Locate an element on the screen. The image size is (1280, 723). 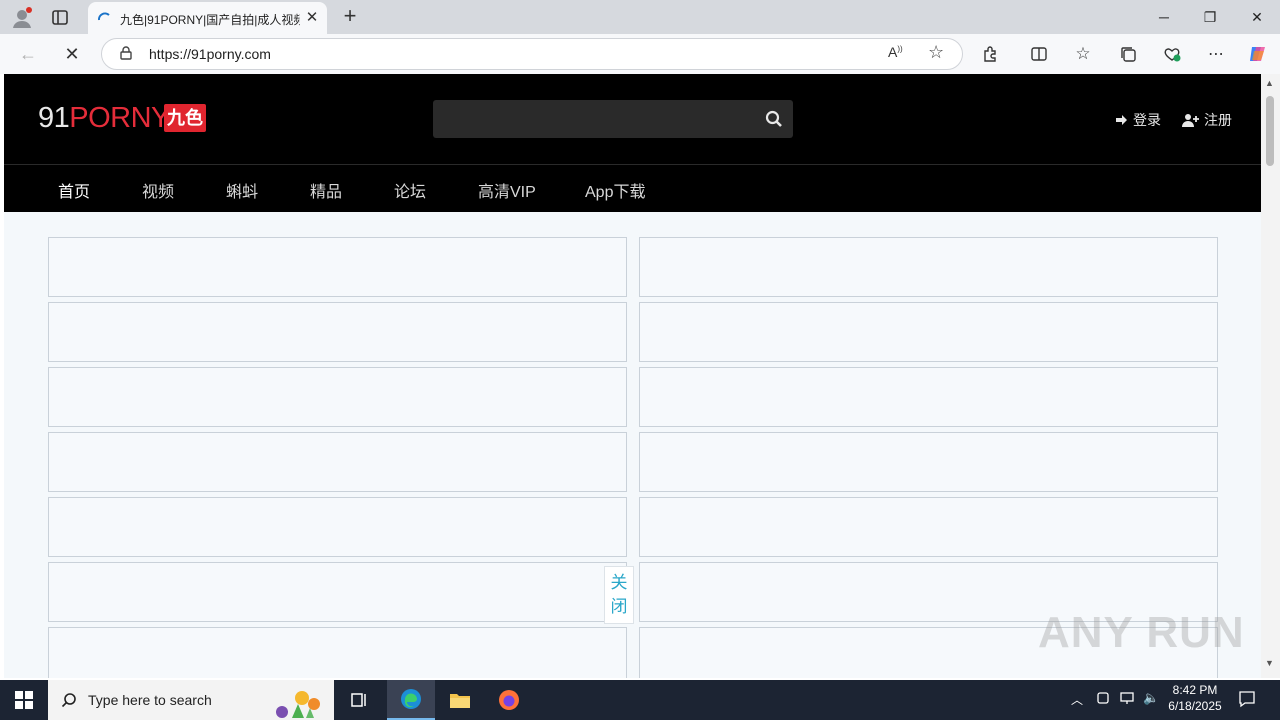
search-input is located at coordinates (591, 119).